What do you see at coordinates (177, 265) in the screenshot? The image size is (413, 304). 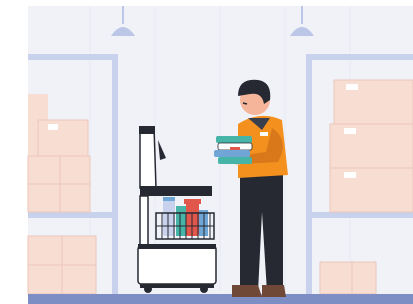 I see `robot-base` at bounding box center [177, 265].